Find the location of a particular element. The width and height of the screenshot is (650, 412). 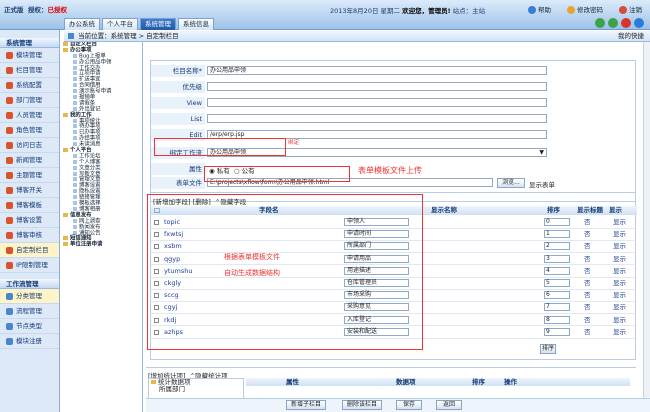

station-value: 主站 is located at coordinates (479, 11).